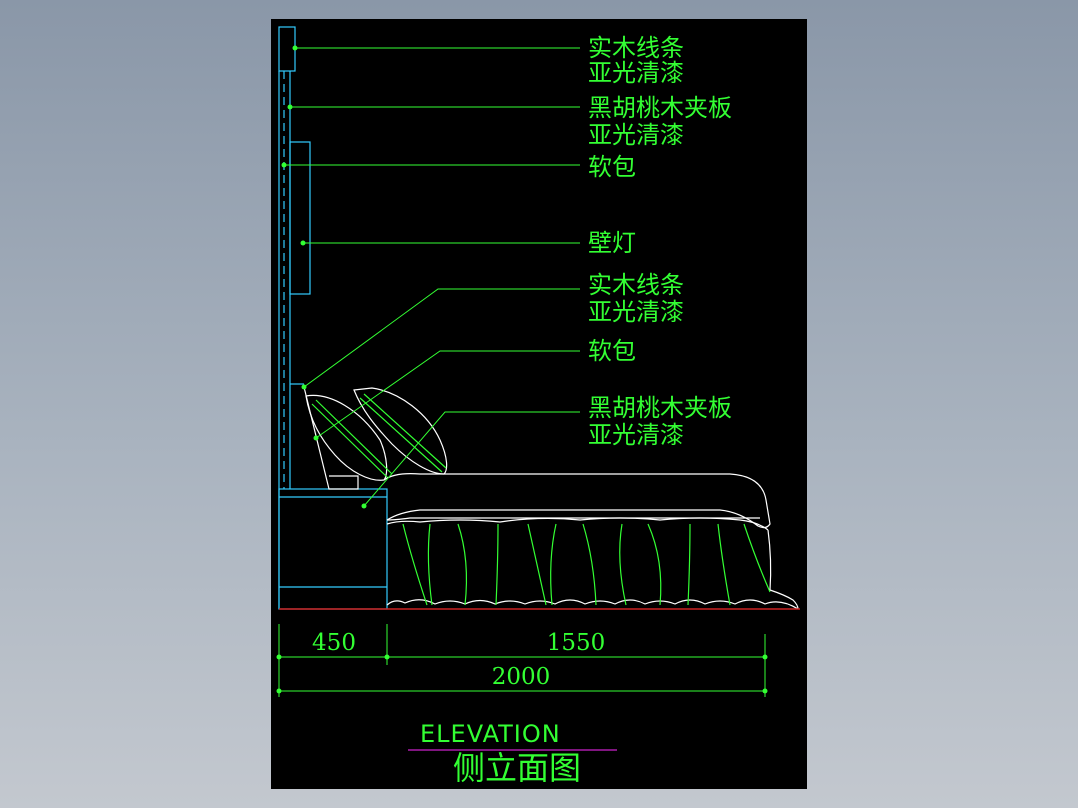 This screenshot has height=808, width=1078. What do you see at coordinates (612, 243) in the screenshot?
I see `label-wall-lamp: 壁灯` at bounding box center [612, 243].